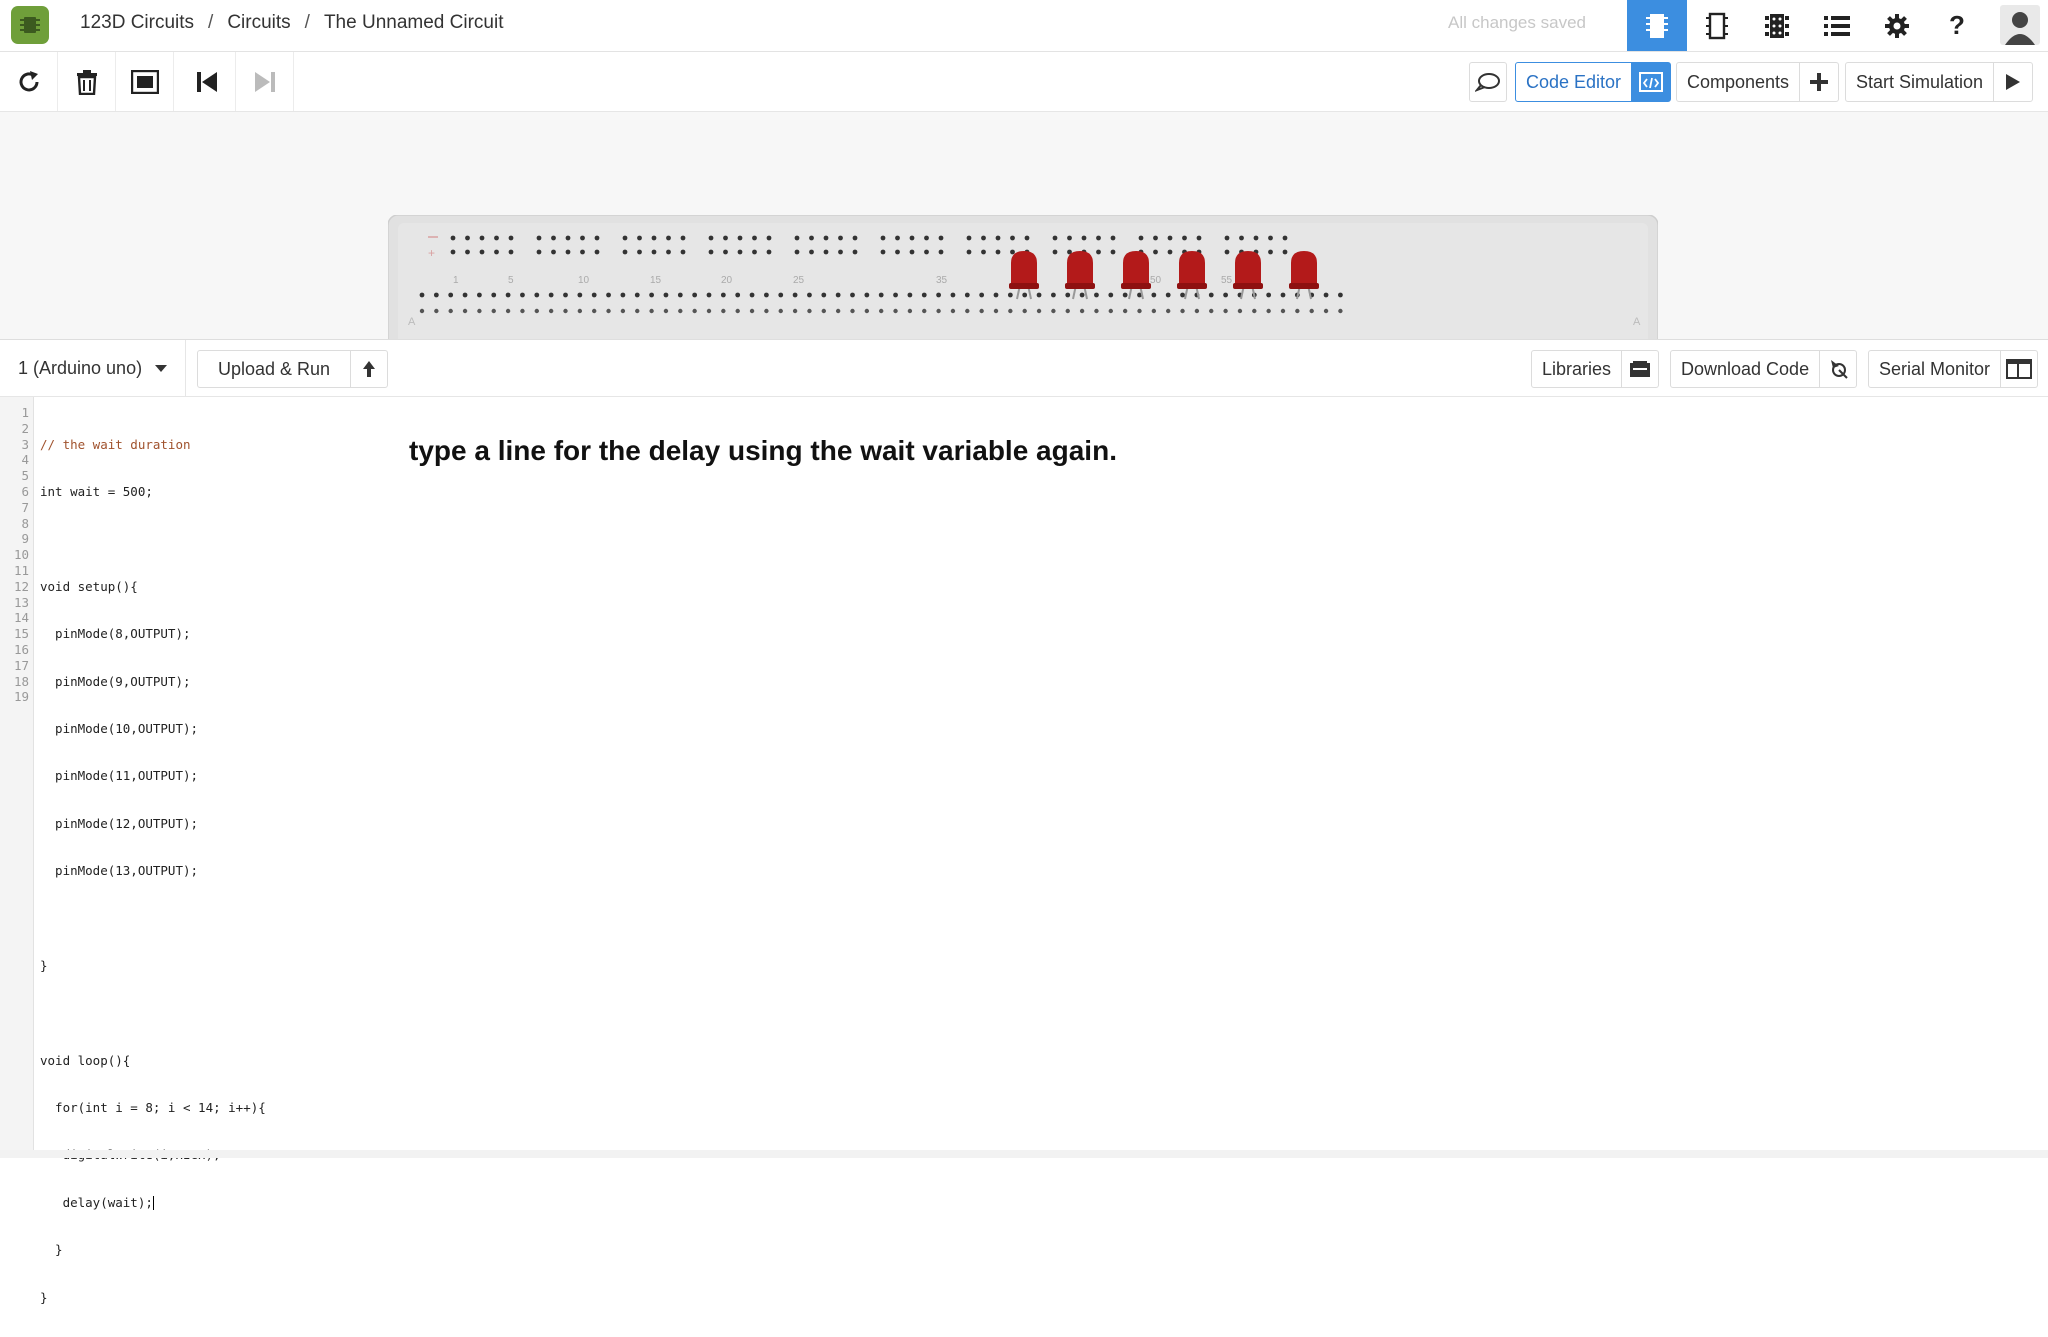  I want to click on help-button: ?, so click(1957, 25).